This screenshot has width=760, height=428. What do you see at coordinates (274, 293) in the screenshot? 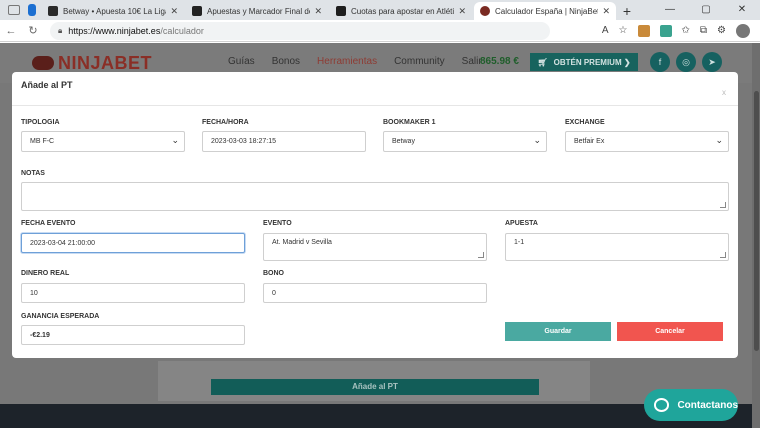
I see `bono-value: 0` at bounding box center [274, 293].